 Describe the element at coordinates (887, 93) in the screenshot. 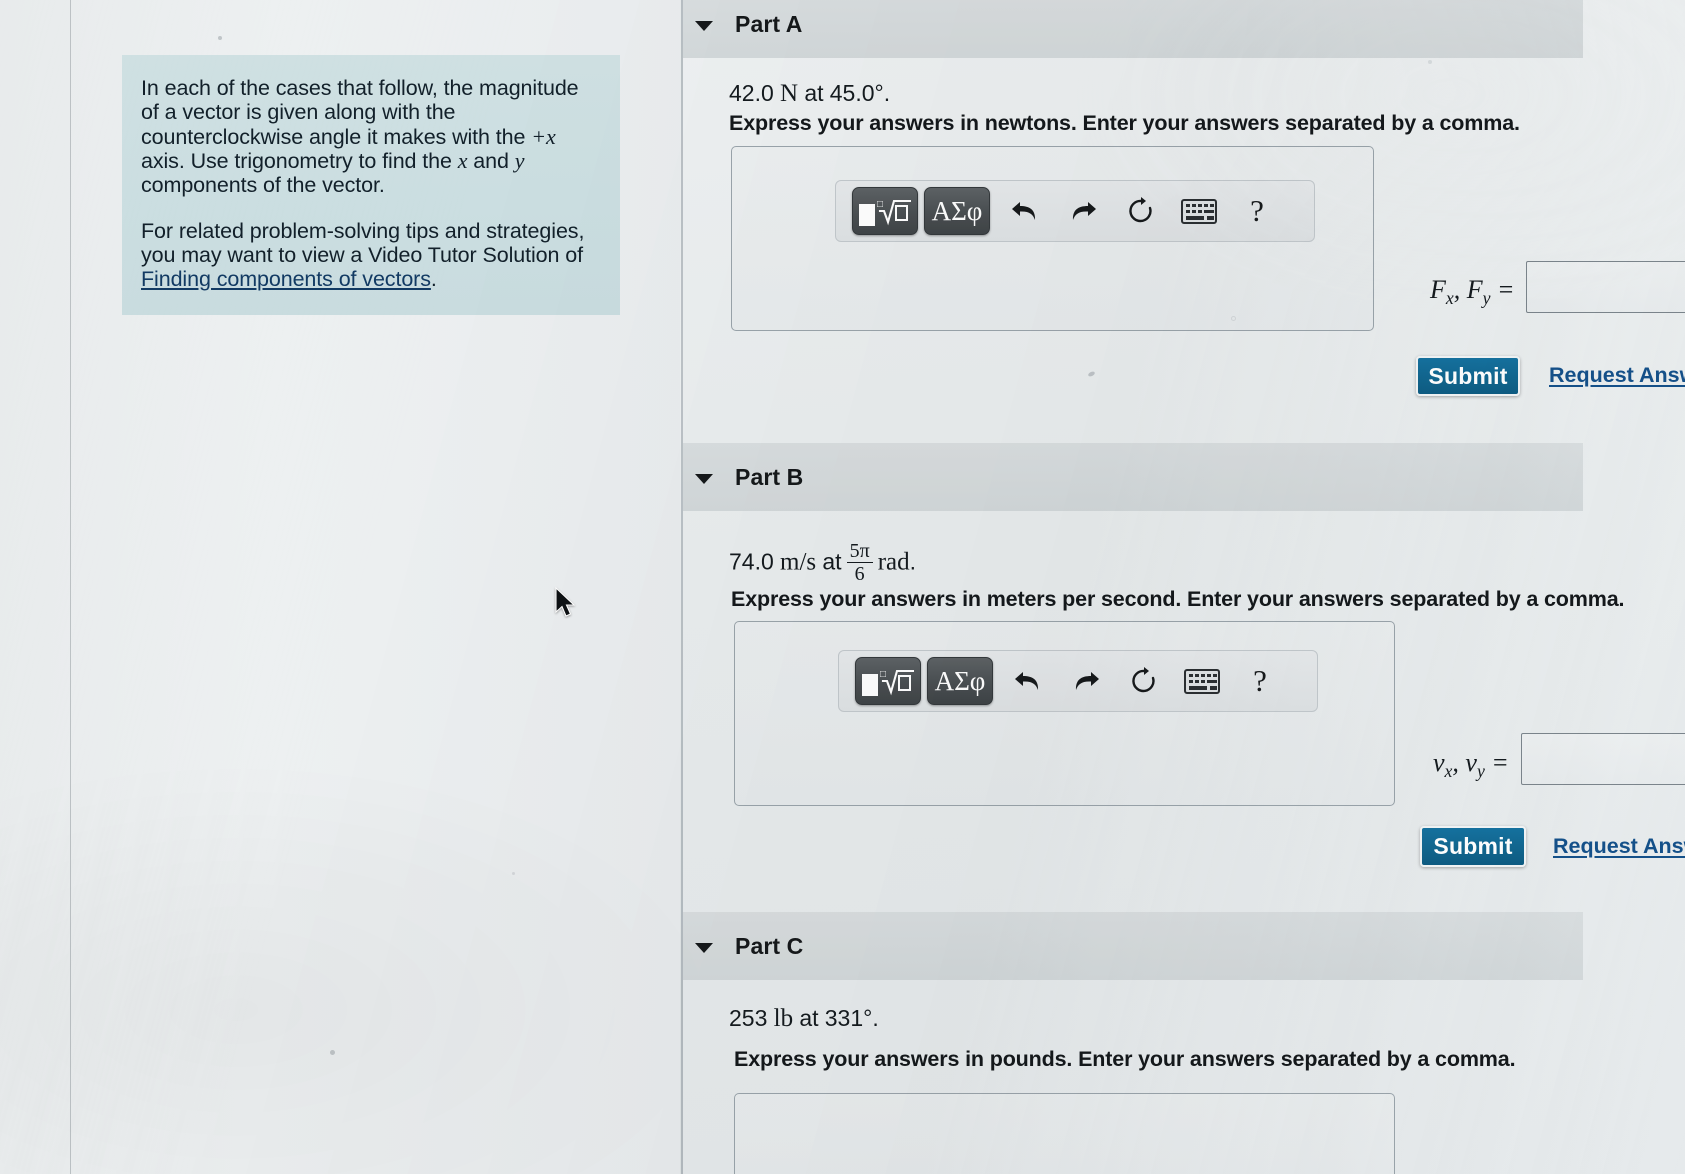

I see `question-period-a: .` at that location.